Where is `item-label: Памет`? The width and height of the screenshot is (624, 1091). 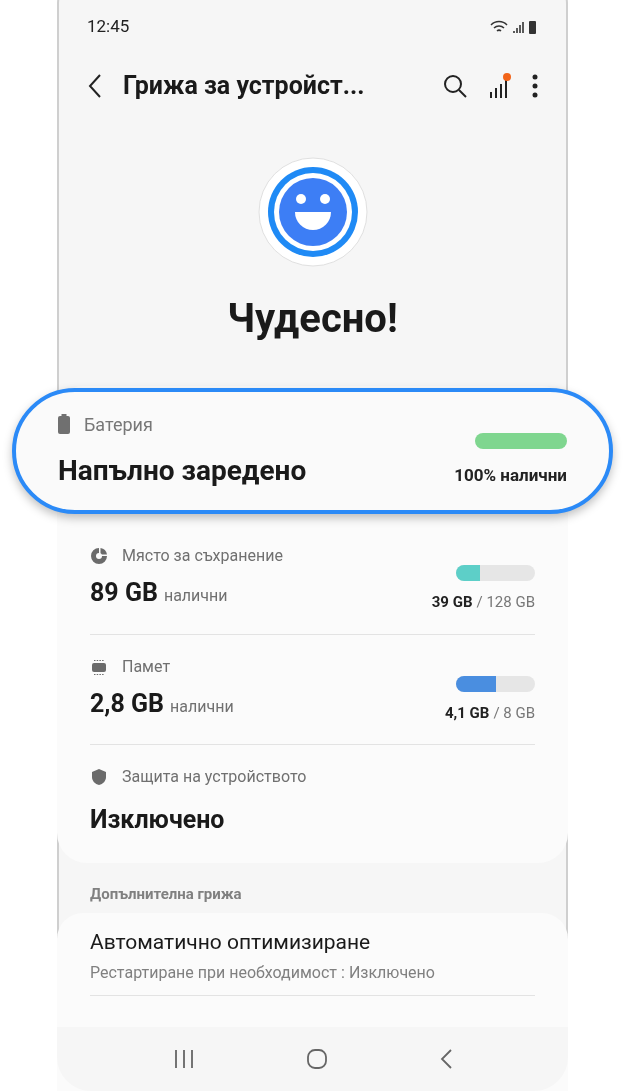 item-label: Памет is located at coordinates (146, 666).